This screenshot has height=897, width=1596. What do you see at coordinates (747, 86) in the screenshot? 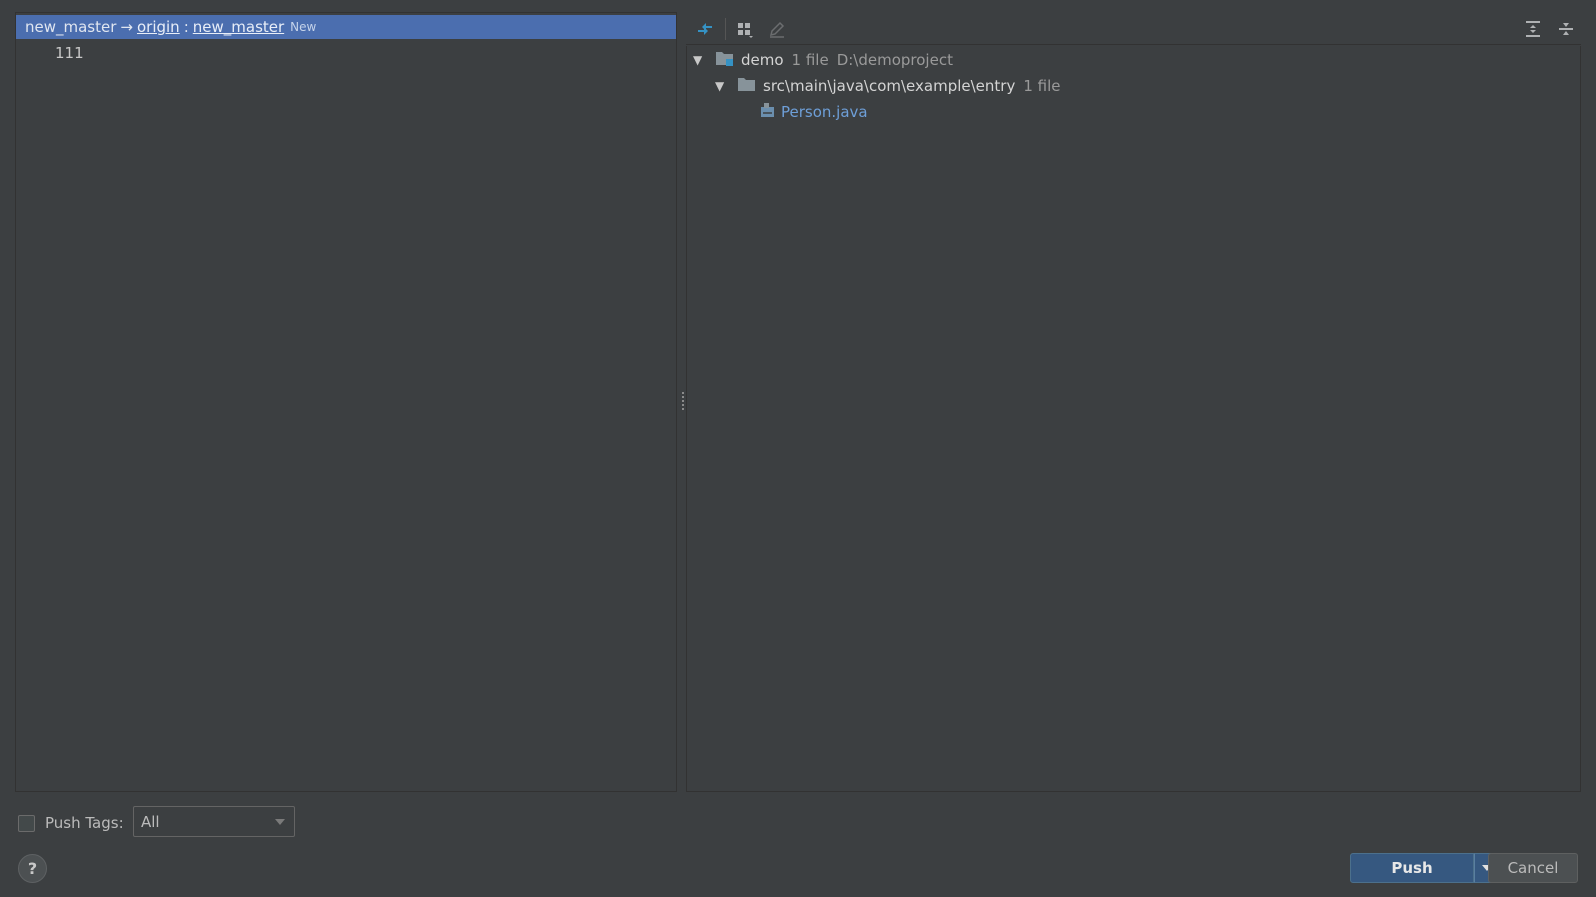
I see `folder-icon` at bounding box center [747, 86].